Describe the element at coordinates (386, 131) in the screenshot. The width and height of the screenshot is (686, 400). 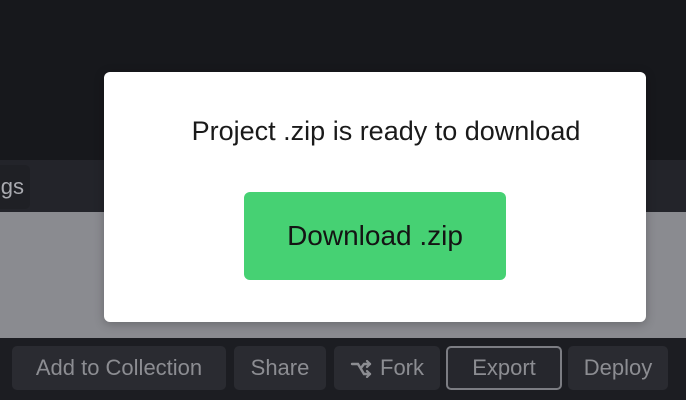
I see `modal-message: Project .zip is ready to download` at that location.